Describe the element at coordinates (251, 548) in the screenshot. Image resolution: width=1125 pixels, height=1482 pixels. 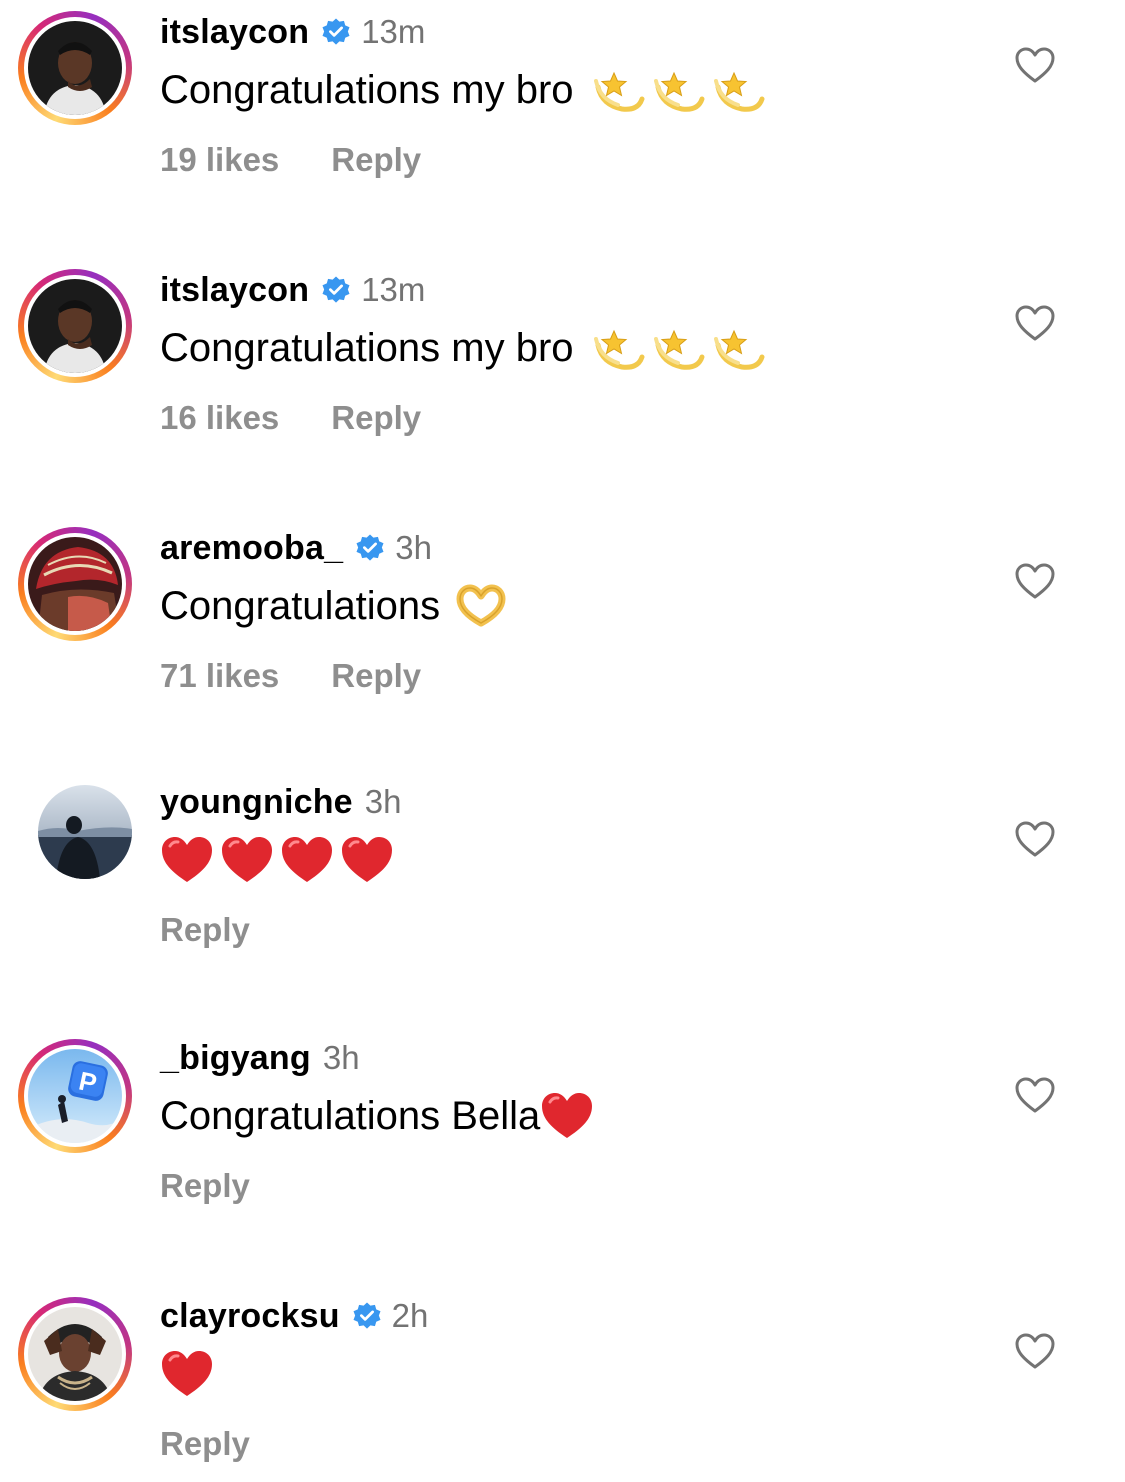
I see `comment-username: aremooba_` at that location.